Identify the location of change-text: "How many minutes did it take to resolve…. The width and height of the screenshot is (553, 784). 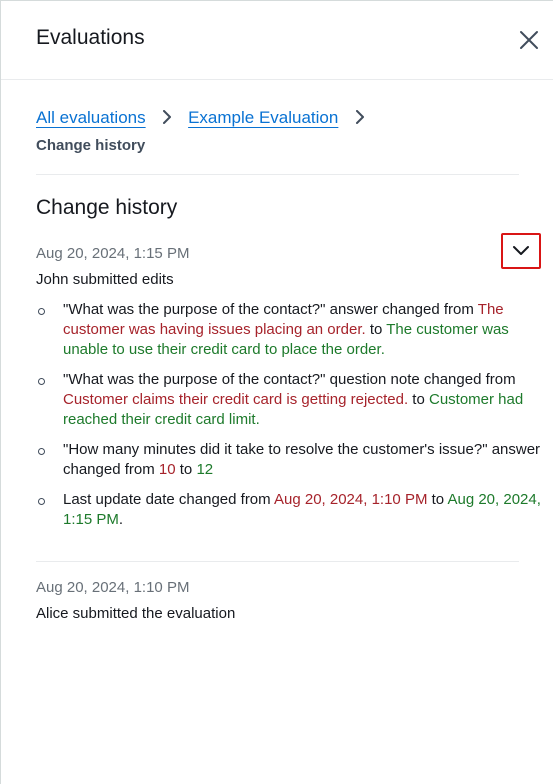
(302, 459).